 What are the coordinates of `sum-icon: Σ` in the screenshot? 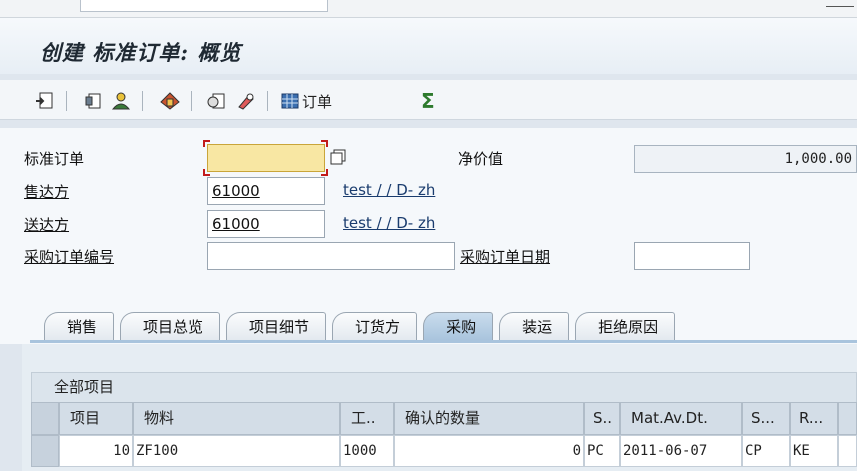 It's located at (428, 101).